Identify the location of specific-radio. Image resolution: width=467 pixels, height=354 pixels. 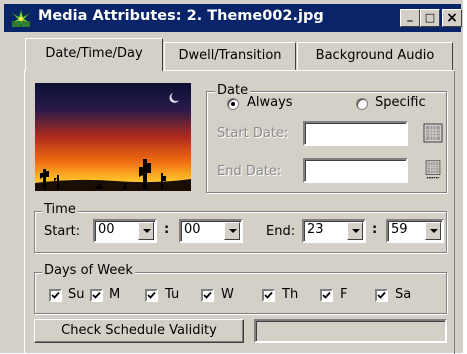
(362, 104).